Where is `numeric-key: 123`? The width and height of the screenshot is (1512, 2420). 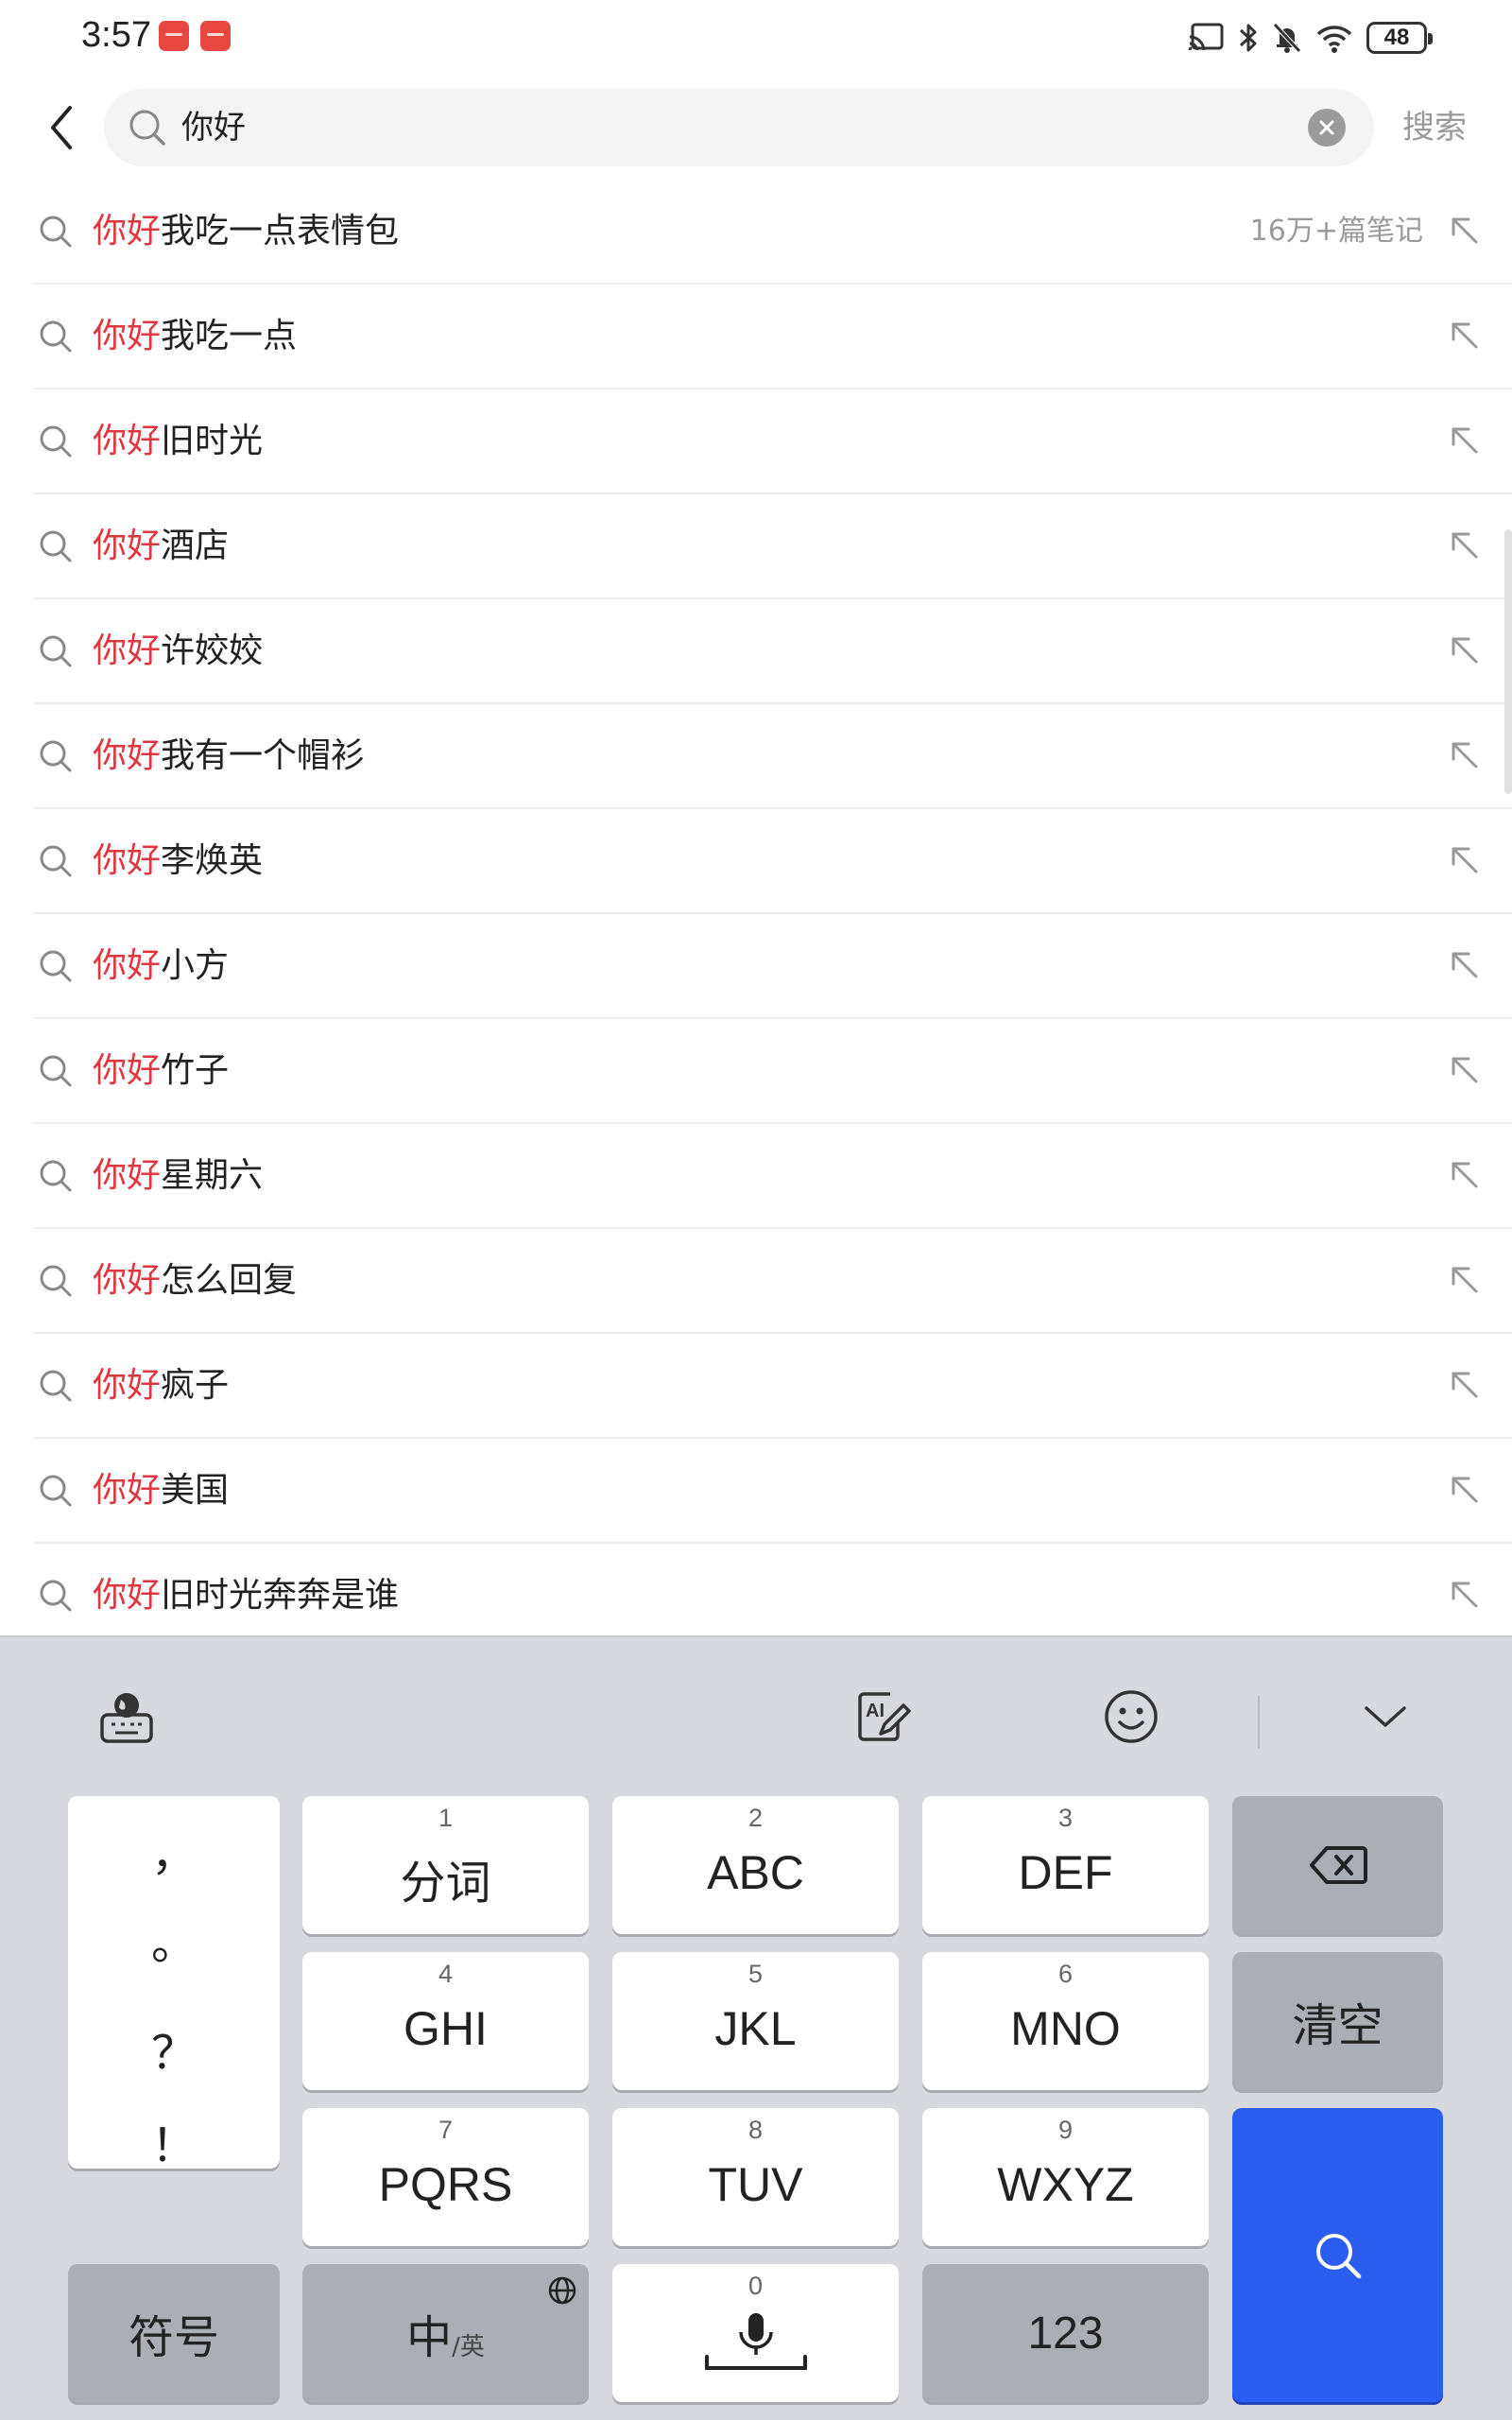
numeric-key: 123 is located at coordinates (1065, 2333).